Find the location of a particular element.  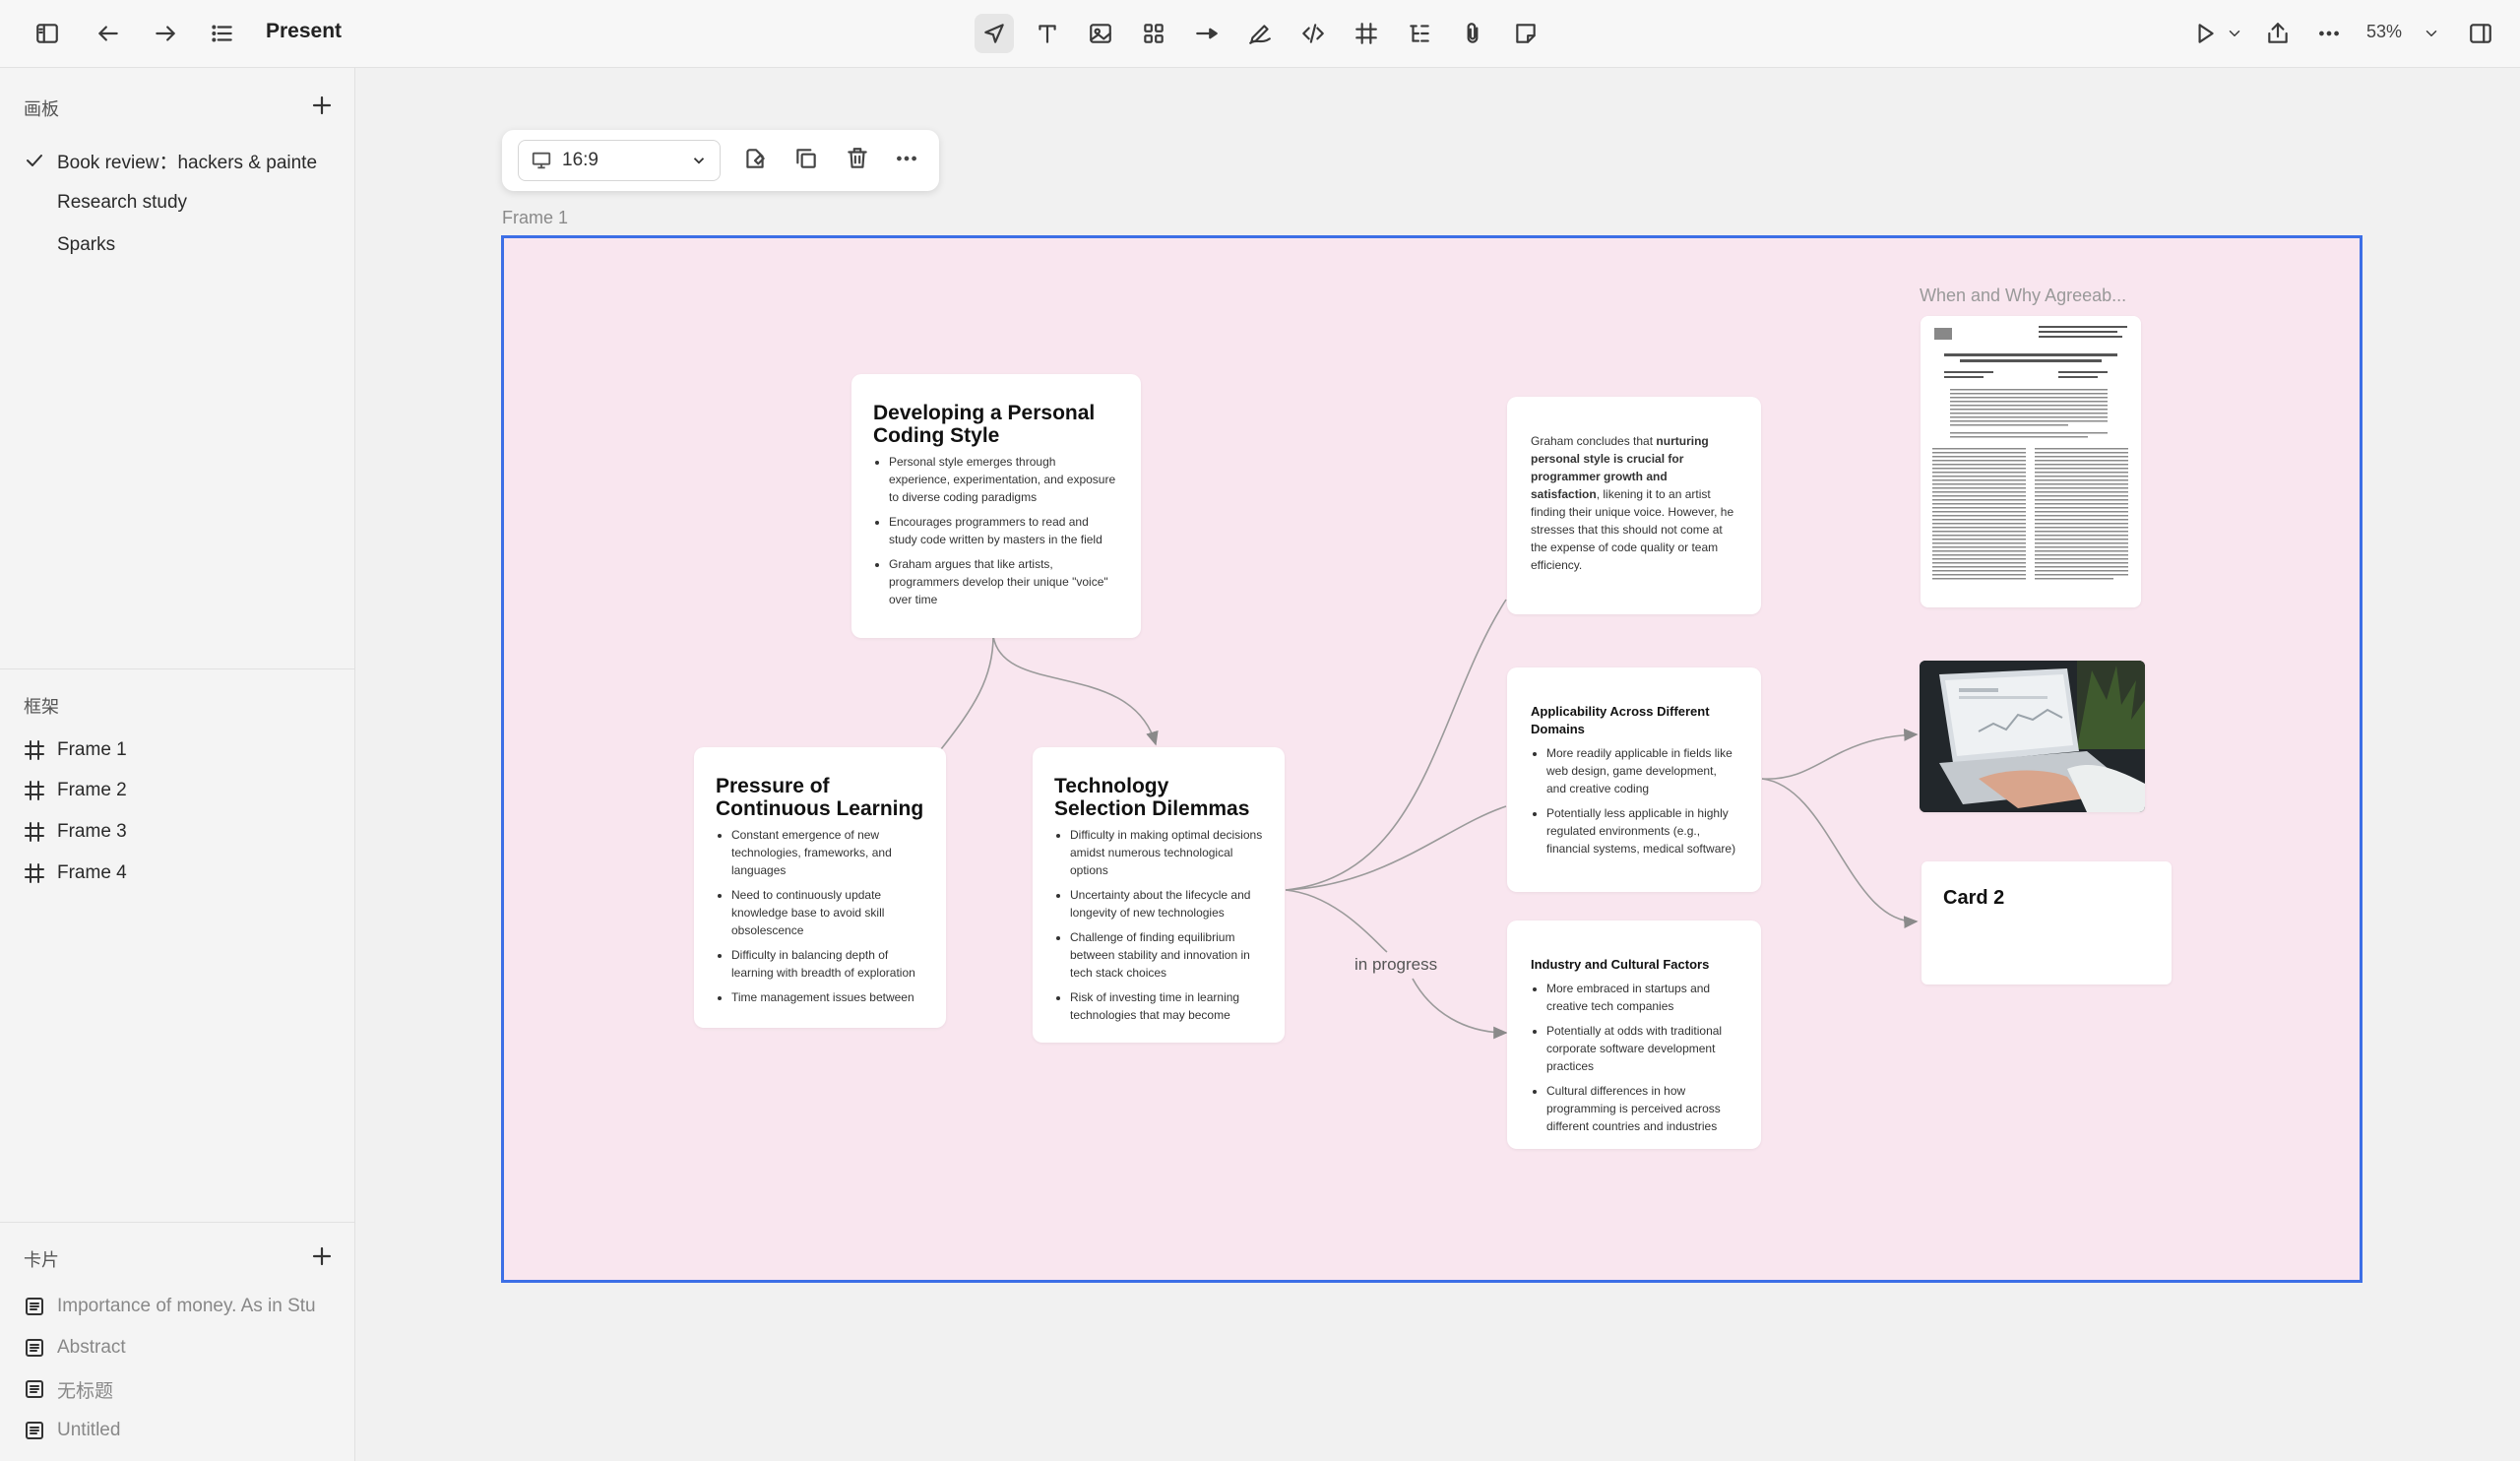

zoom-chevron-down-icon is located at coordinates (2431, 33).